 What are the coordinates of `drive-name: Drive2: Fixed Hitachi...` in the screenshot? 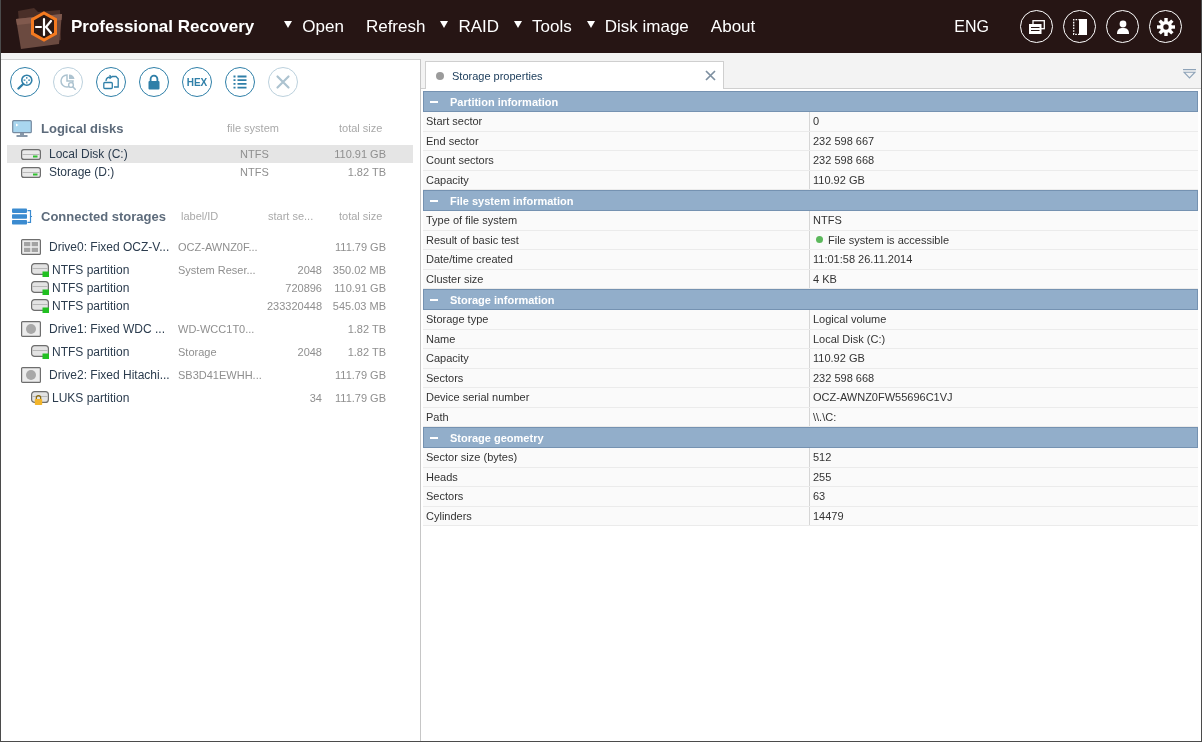 It's located at (110, 375).